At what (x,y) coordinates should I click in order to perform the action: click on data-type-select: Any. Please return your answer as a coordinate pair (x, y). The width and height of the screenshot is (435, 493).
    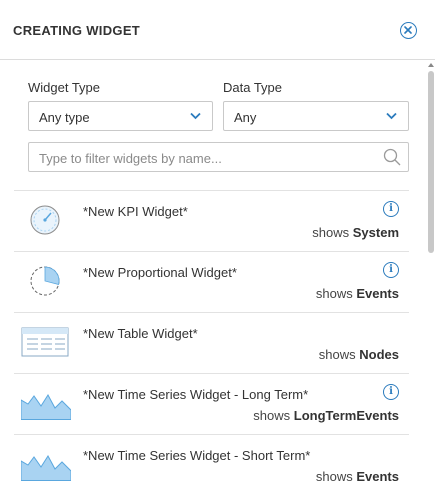
    Looking at the image, I should click on (316, 116).